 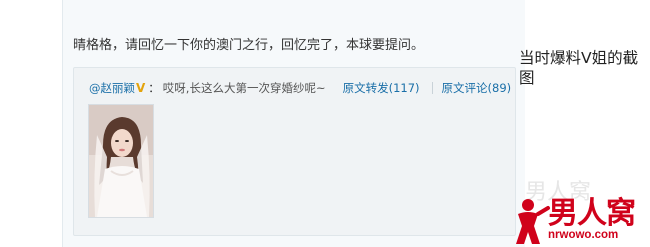 I want to click on screenshot-caption: 当时爆料V姐的截图, so click(x=579, y=68).